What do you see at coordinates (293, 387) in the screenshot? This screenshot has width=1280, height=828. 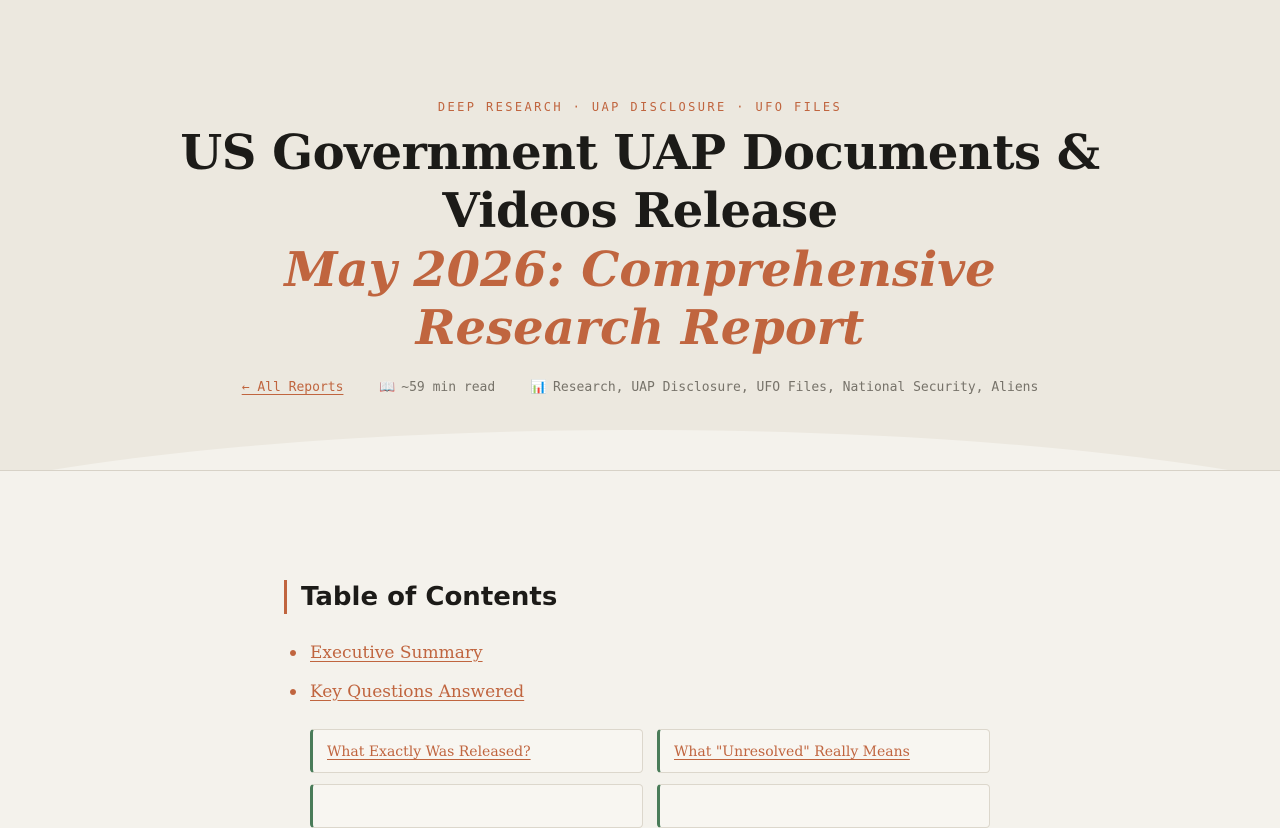 I see `all-reports-link: ← All Reports` at bounding box center [293, 387].